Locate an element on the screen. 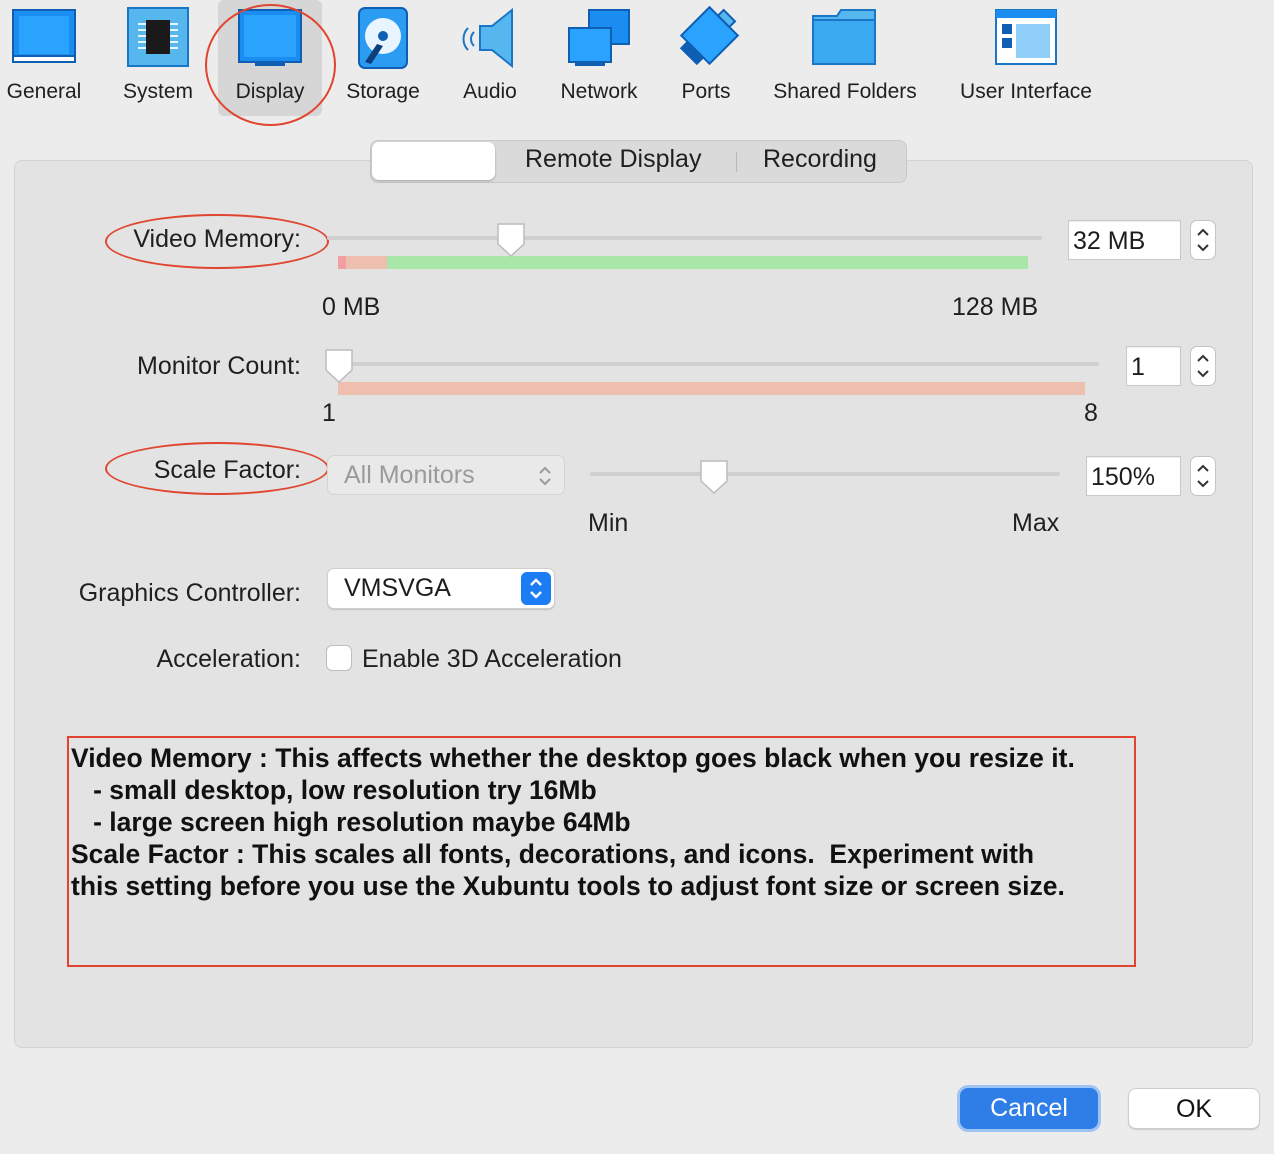 Image resolution: width=1274 pixels, height=1154 pixels. monitor-count-range-bar is located at coordinates (711, 388).